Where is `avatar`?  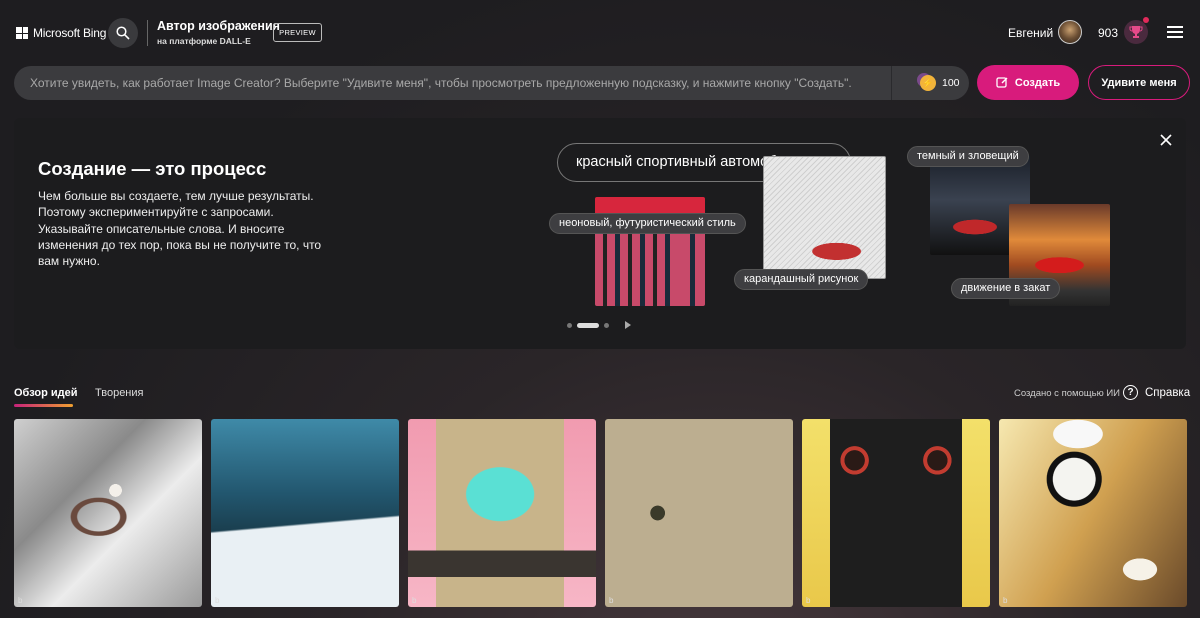 avatar is located at coordinates (1070, 32).